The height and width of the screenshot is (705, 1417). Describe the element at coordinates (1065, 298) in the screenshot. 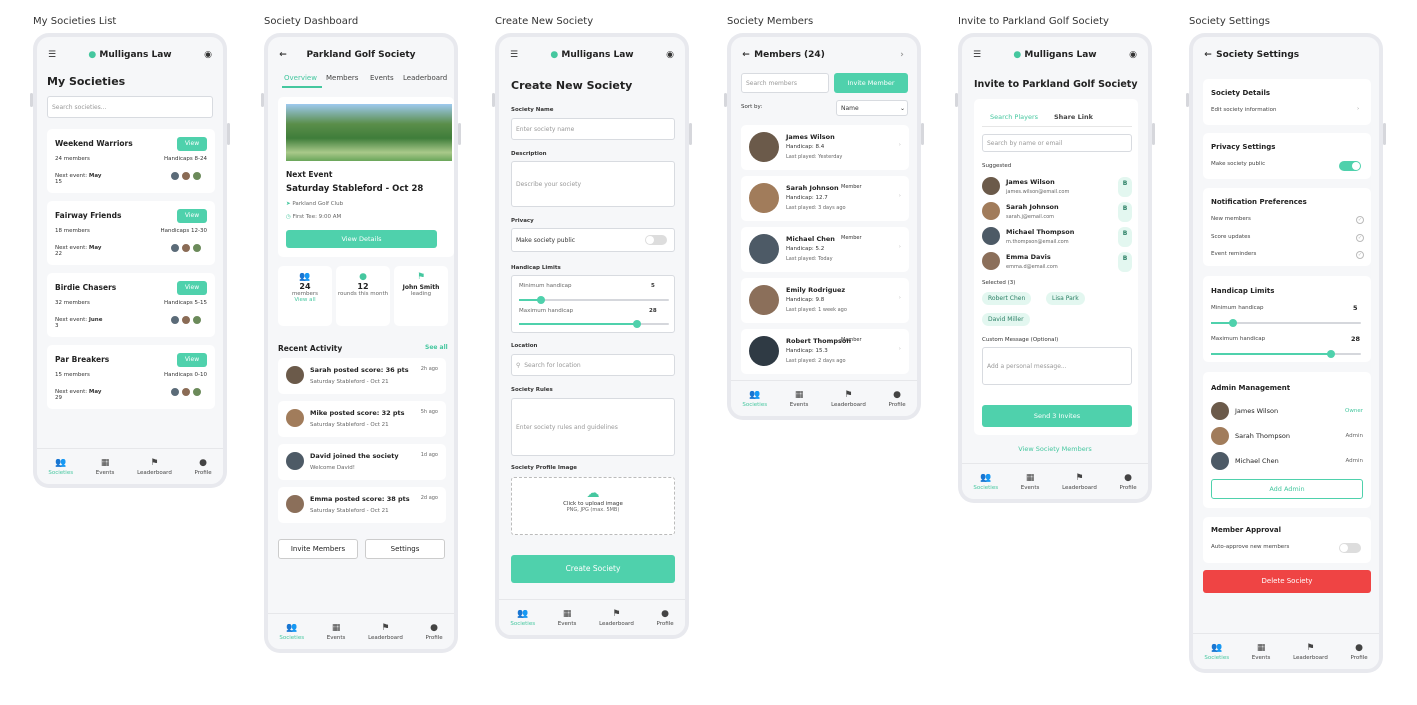

I see `selected-chip: Lisa Park` at that location.